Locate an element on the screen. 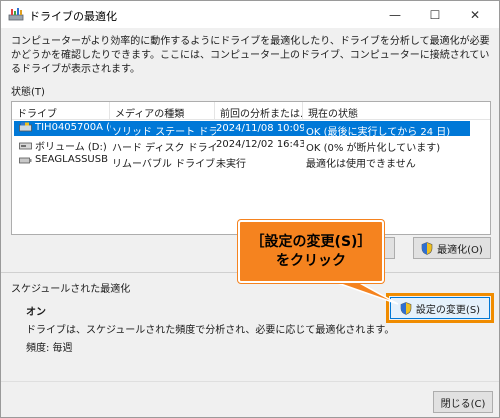  schedule-description: ドライブは、スケジュールされた頻度で分析され、必要に応じて最適化されます。 is located at coordinates (210, 330).